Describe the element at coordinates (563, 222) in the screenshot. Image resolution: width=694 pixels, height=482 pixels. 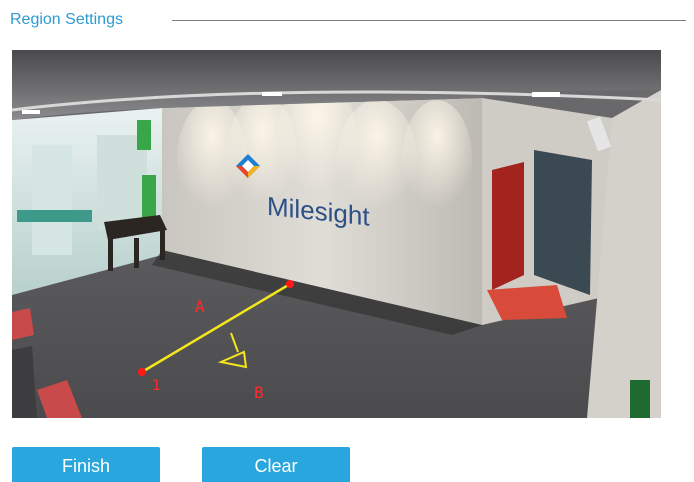
I see `glass-door` at that location.